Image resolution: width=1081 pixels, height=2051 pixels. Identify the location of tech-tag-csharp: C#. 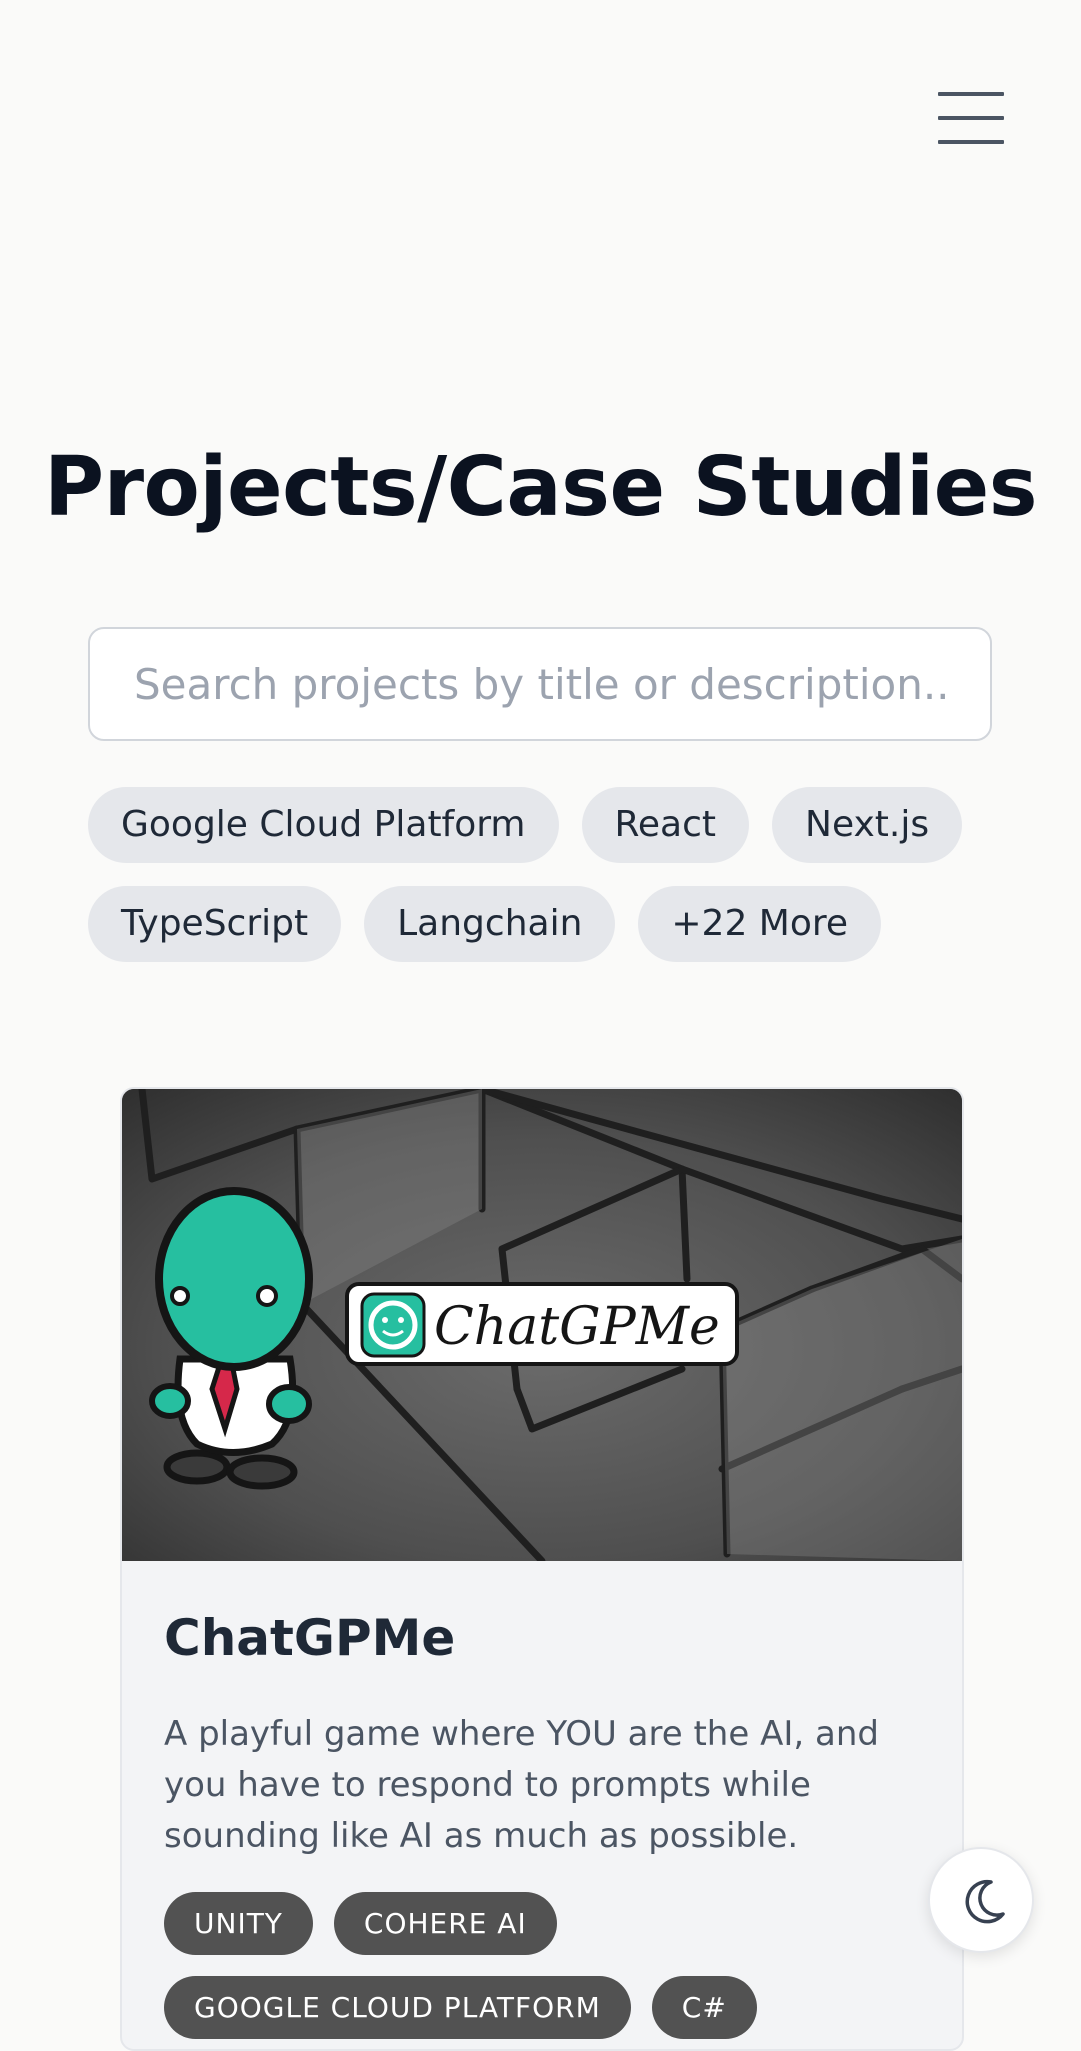
(704, 2007).